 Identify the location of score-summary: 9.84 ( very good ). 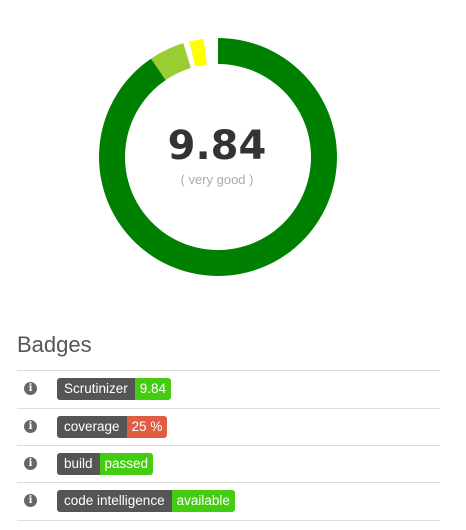
(217, 152).